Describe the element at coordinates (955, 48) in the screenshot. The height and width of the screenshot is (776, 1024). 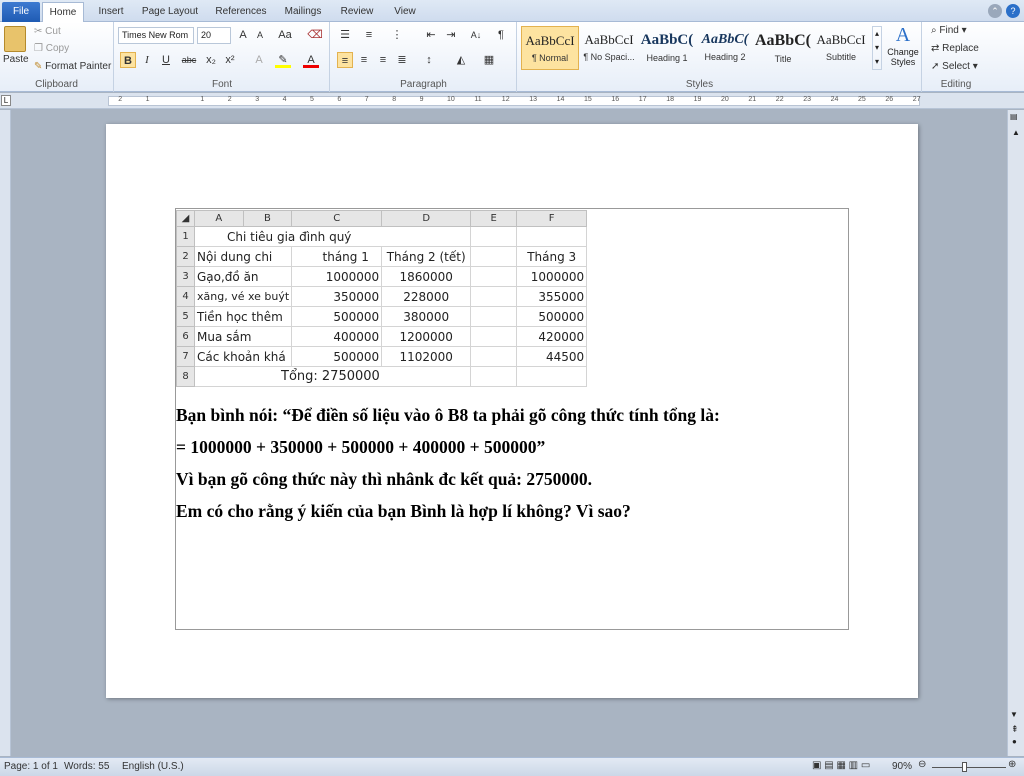
I see `replace-button: ⇄ Replace` at that location.